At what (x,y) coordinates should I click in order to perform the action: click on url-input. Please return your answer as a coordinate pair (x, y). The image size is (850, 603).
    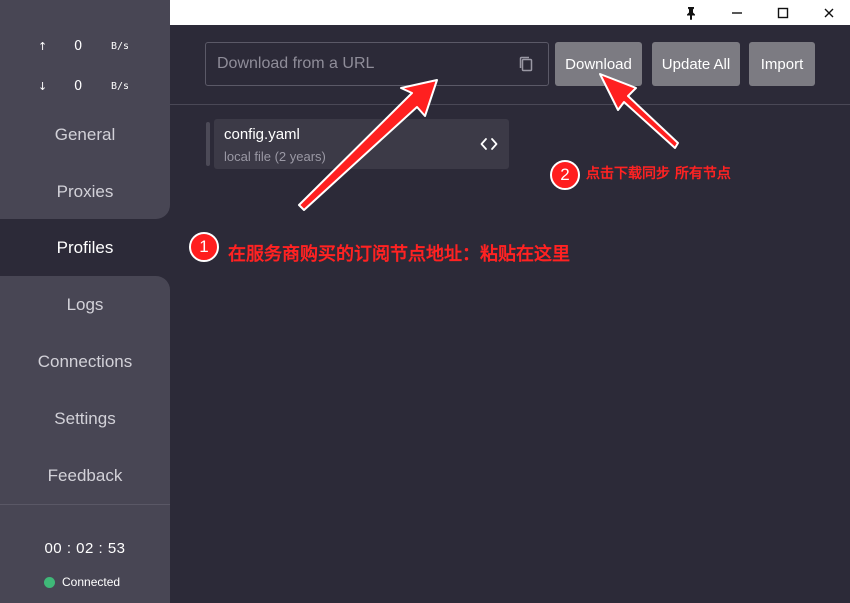
    Looking at the image, I should click on (377, 64).